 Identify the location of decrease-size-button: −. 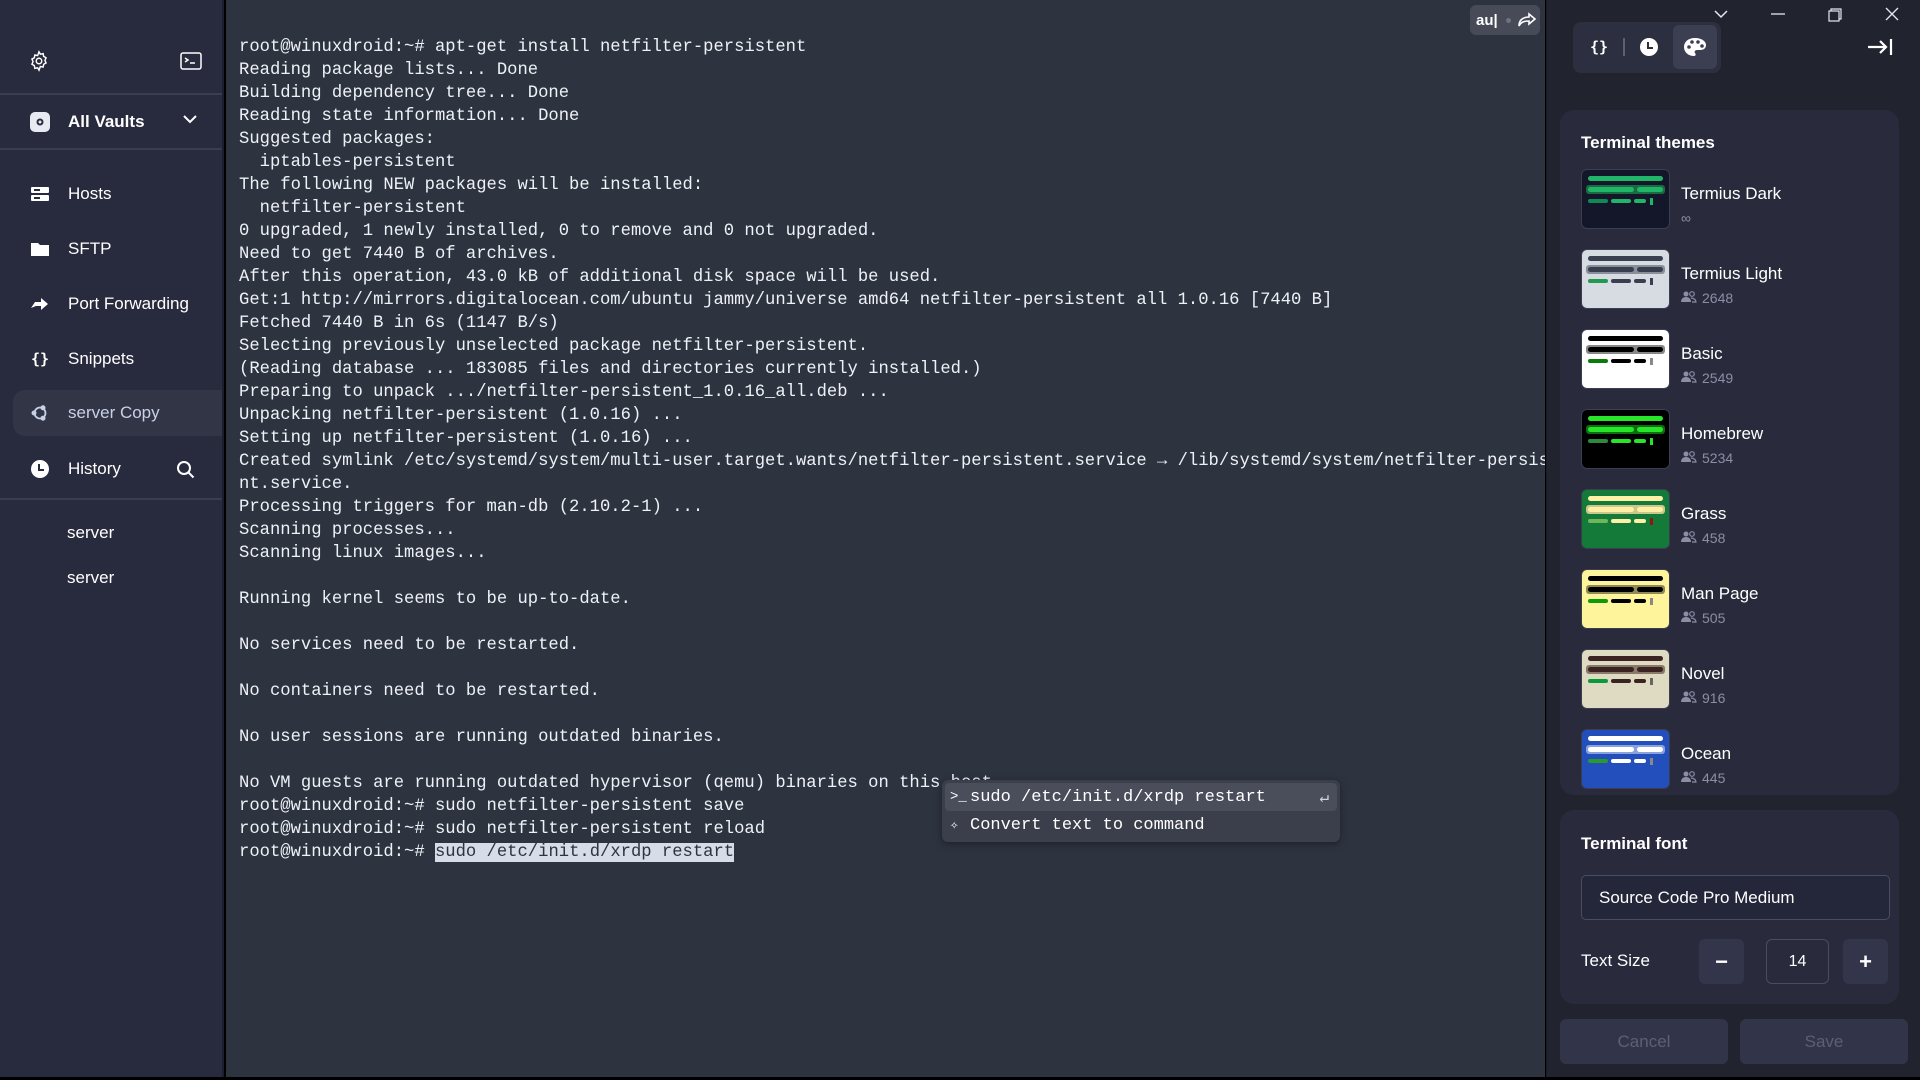
(1721, 961).